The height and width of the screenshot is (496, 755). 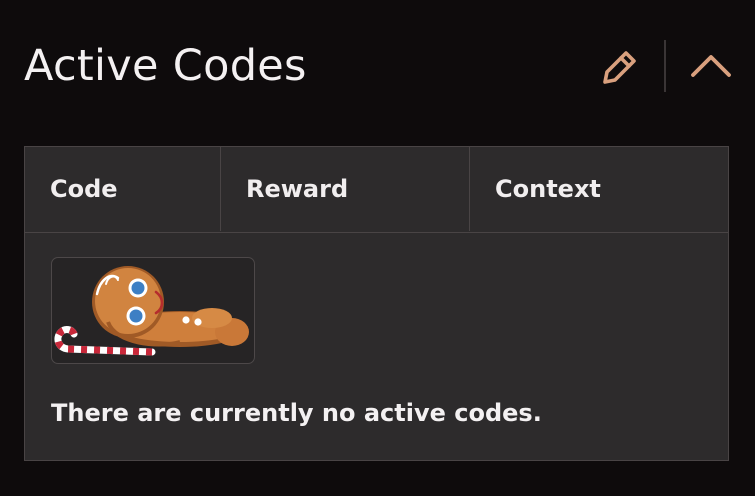 I want to click on section-title: Active Codes, so click(x=165, y=66).